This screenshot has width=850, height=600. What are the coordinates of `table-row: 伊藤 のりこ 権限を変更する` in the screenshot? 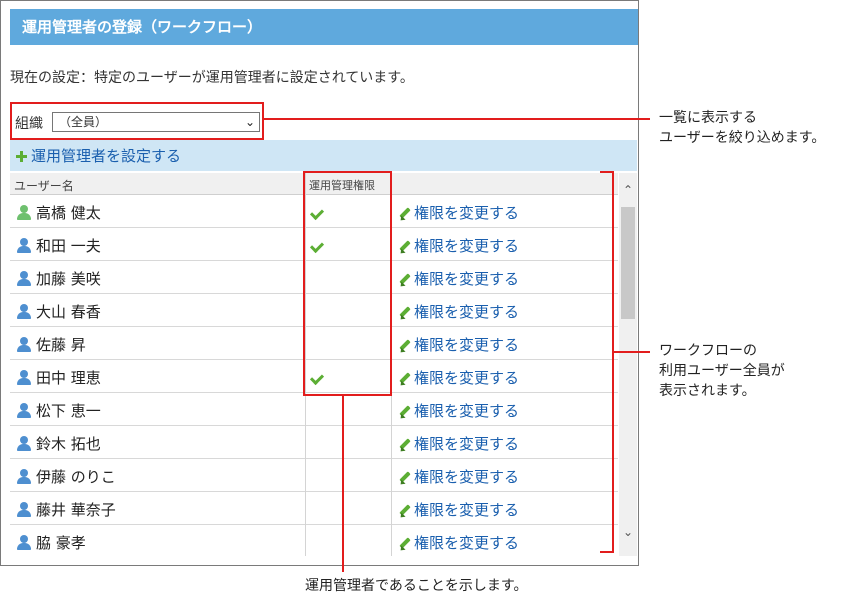 It's located at (314, 475).